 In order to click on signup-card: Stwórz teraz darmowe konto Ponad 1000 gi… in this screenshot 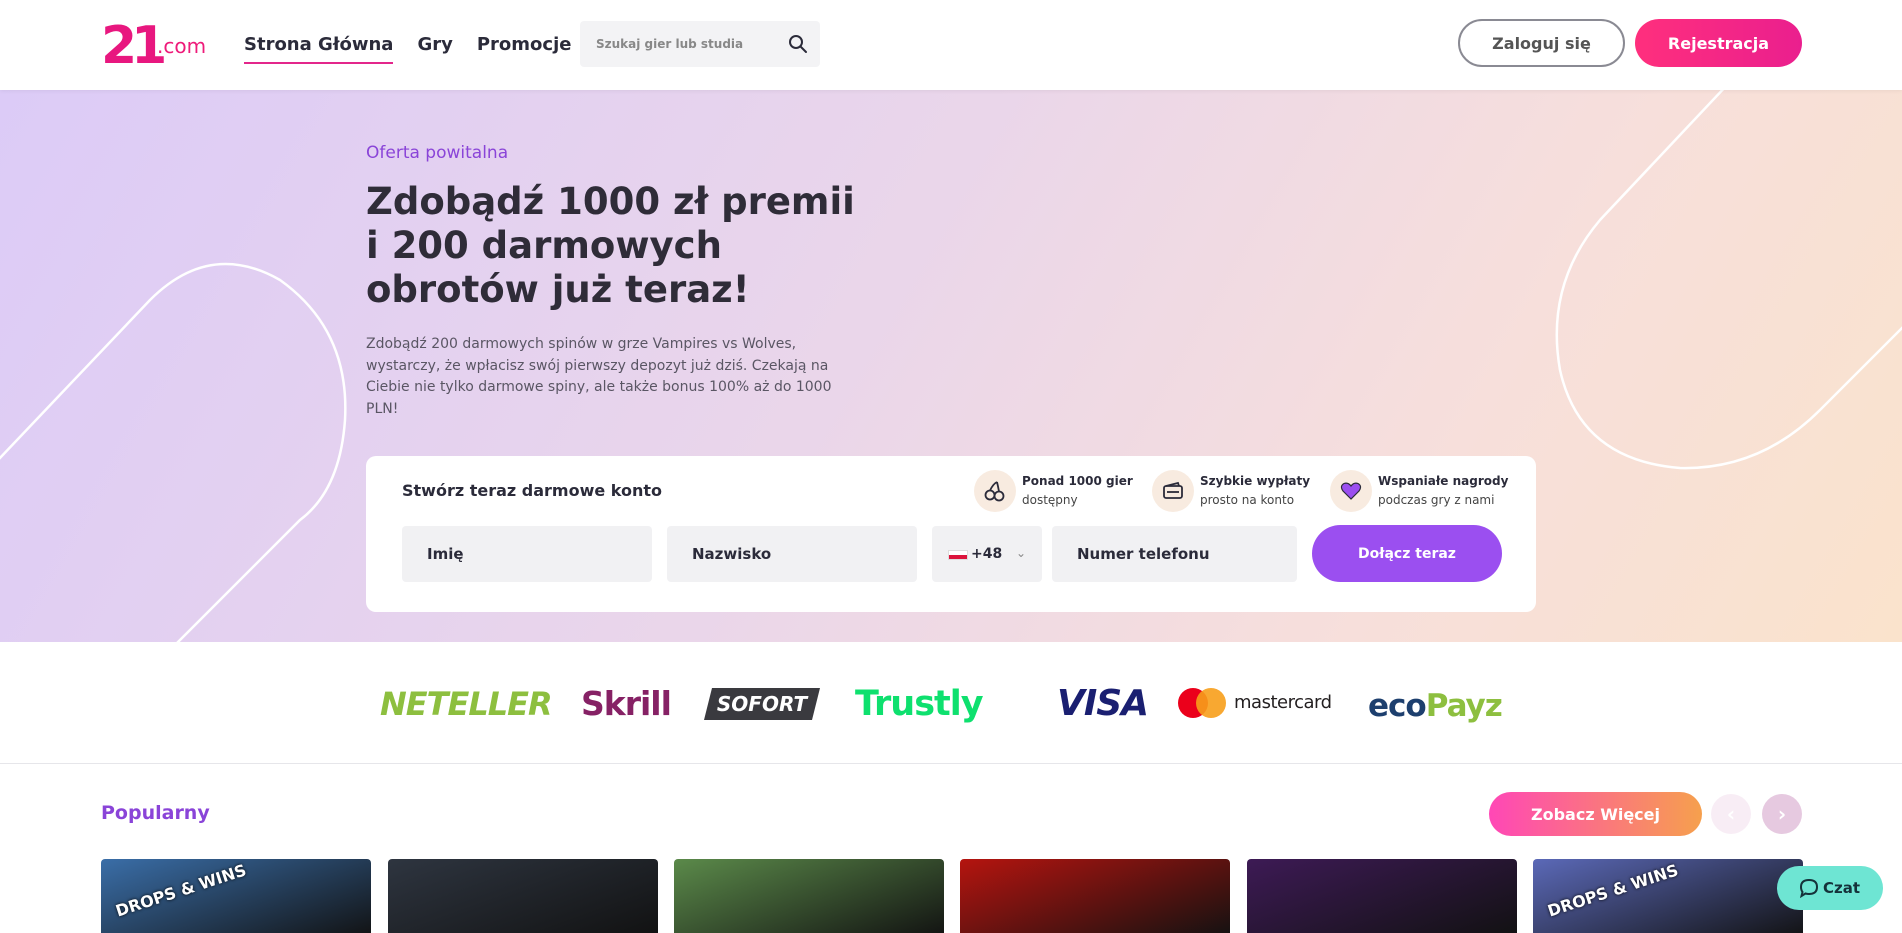, I will do `click(951, 534)`.